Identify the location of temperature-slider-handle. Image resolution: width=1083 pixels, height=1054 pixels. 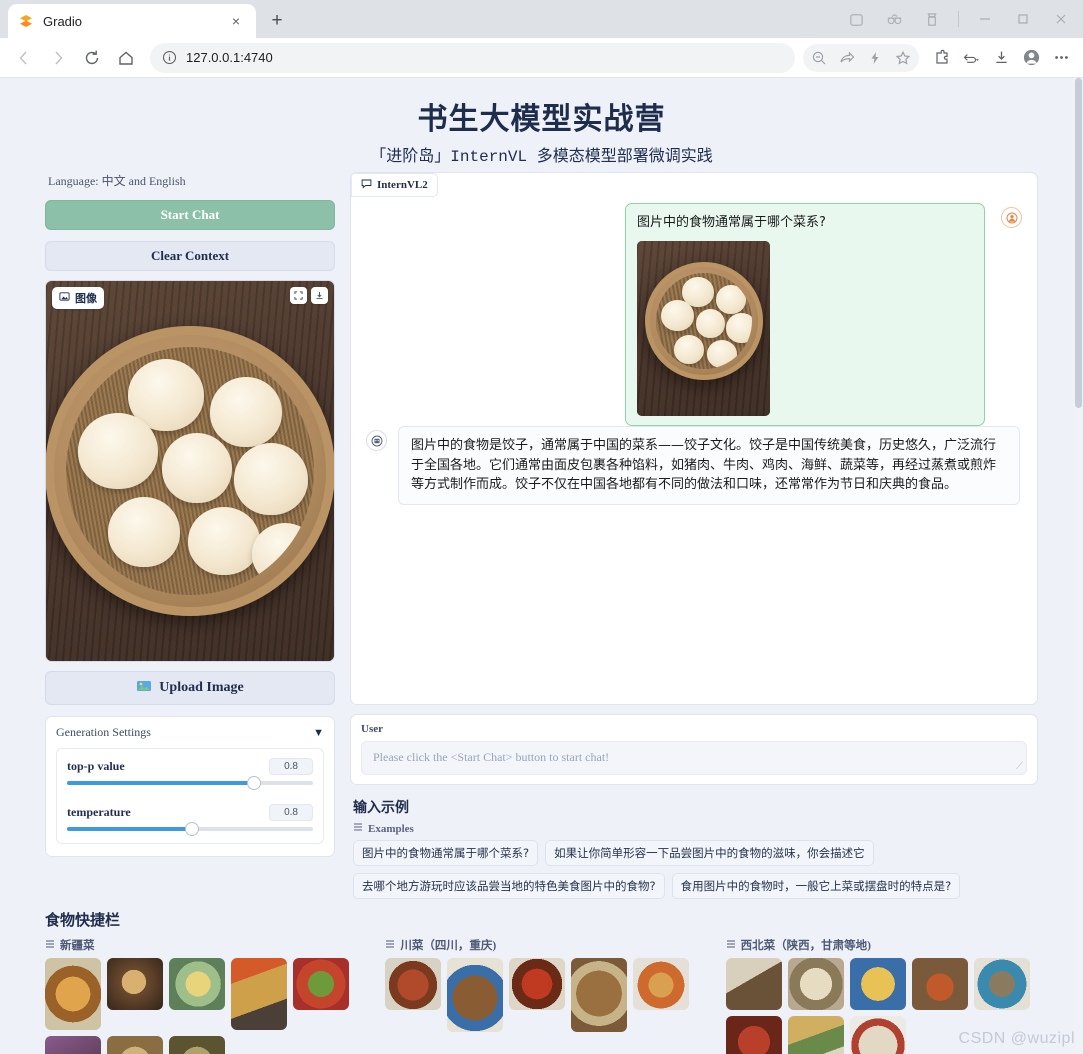
(192, 829).